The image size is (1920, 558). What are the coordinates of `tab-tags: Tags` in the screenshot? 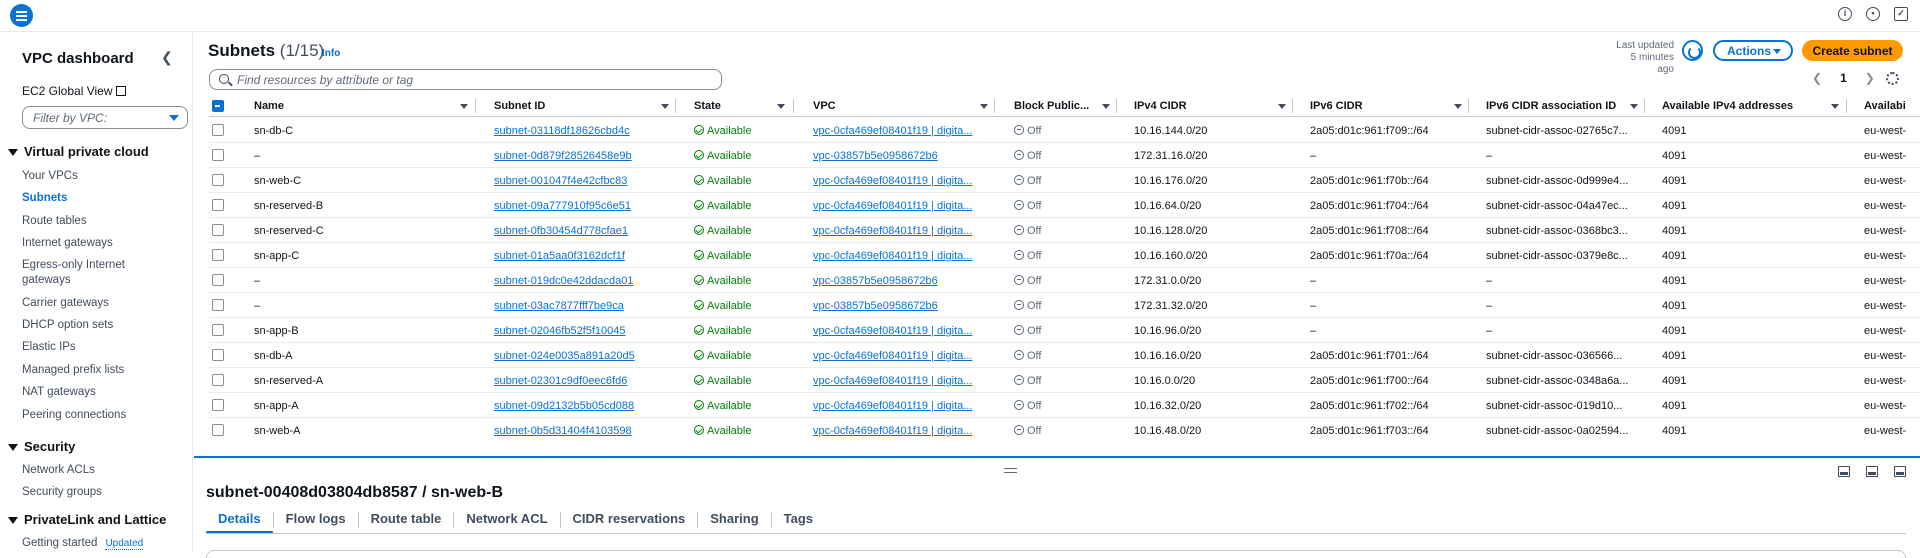 It's located at (798, 520).